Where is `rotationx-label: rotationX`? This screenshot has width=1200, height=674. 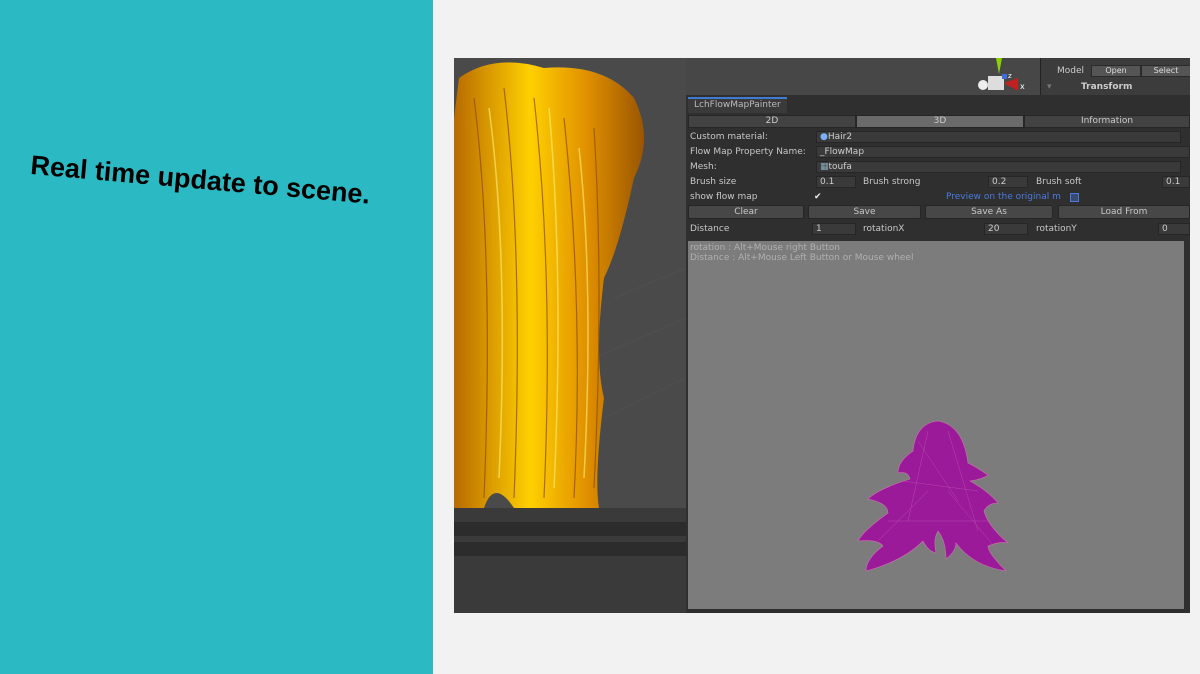
rotationx-label: rotationX is located at coordinates (884, 229).